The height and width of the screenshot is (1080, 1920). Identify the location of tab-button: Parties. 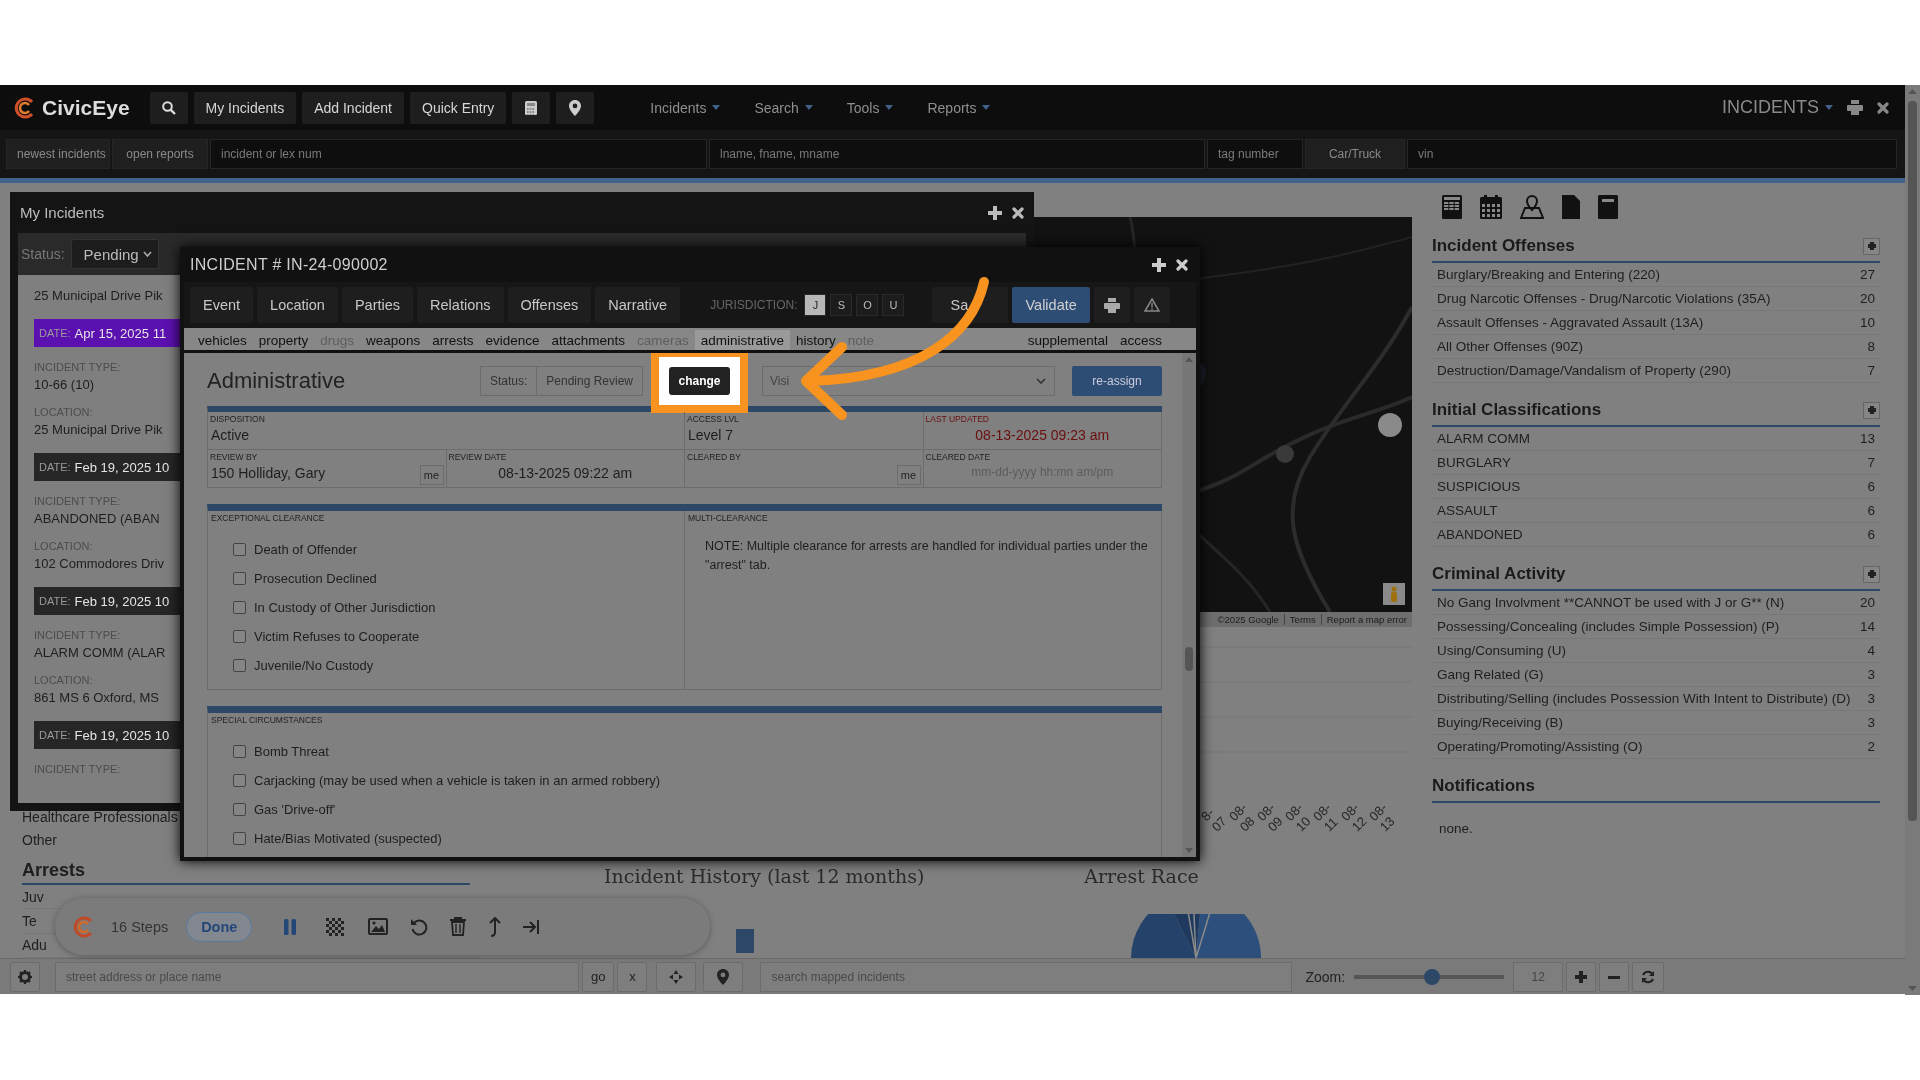
(377, 305).